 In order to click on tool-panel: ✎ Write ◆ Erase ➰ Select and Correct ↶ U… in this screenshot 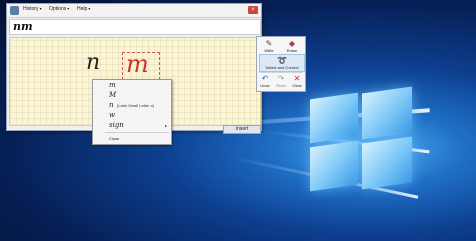, I will do `click(281, 64)`.